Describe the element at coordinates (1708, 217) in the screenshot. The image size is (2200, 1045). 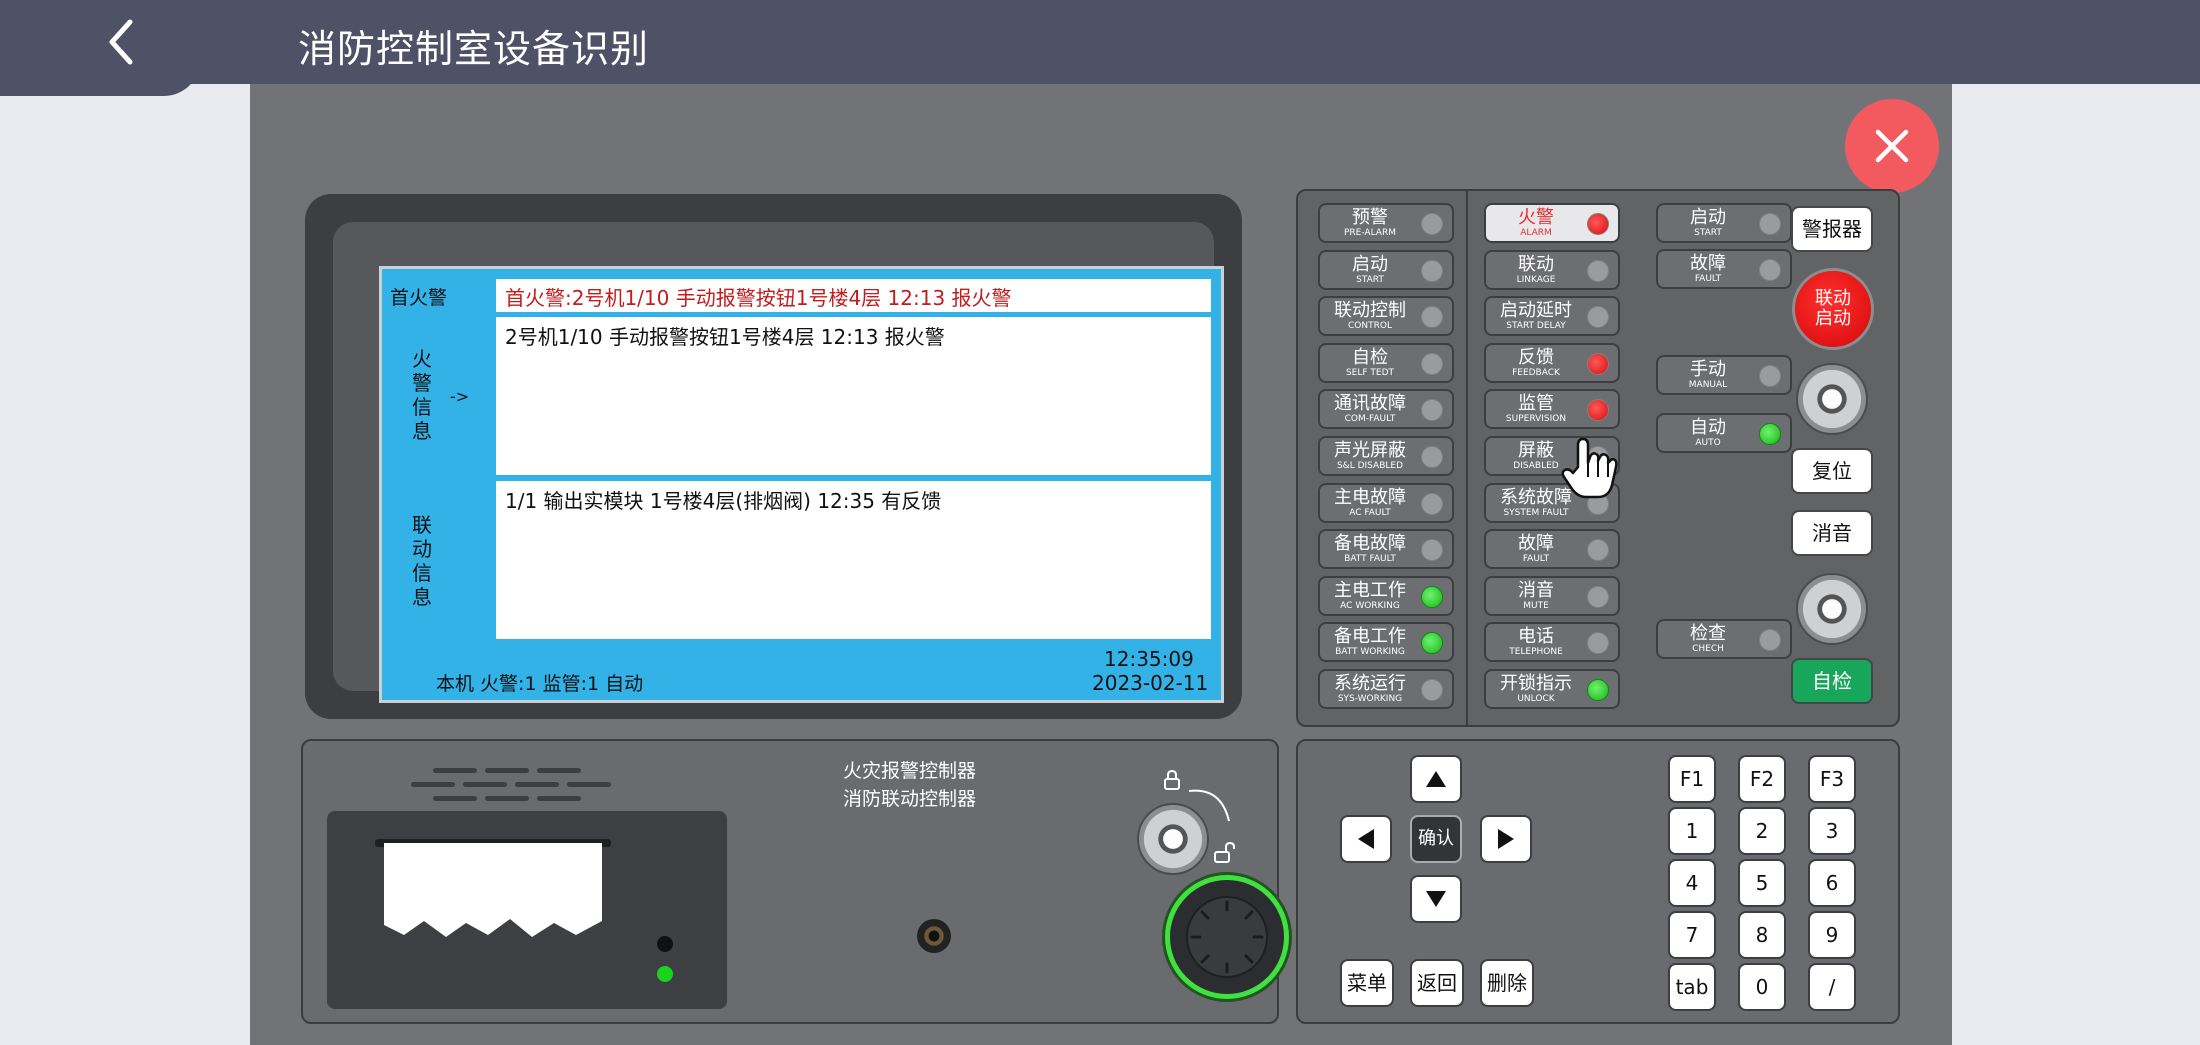
I see `indicator-label: 启动` at that location.